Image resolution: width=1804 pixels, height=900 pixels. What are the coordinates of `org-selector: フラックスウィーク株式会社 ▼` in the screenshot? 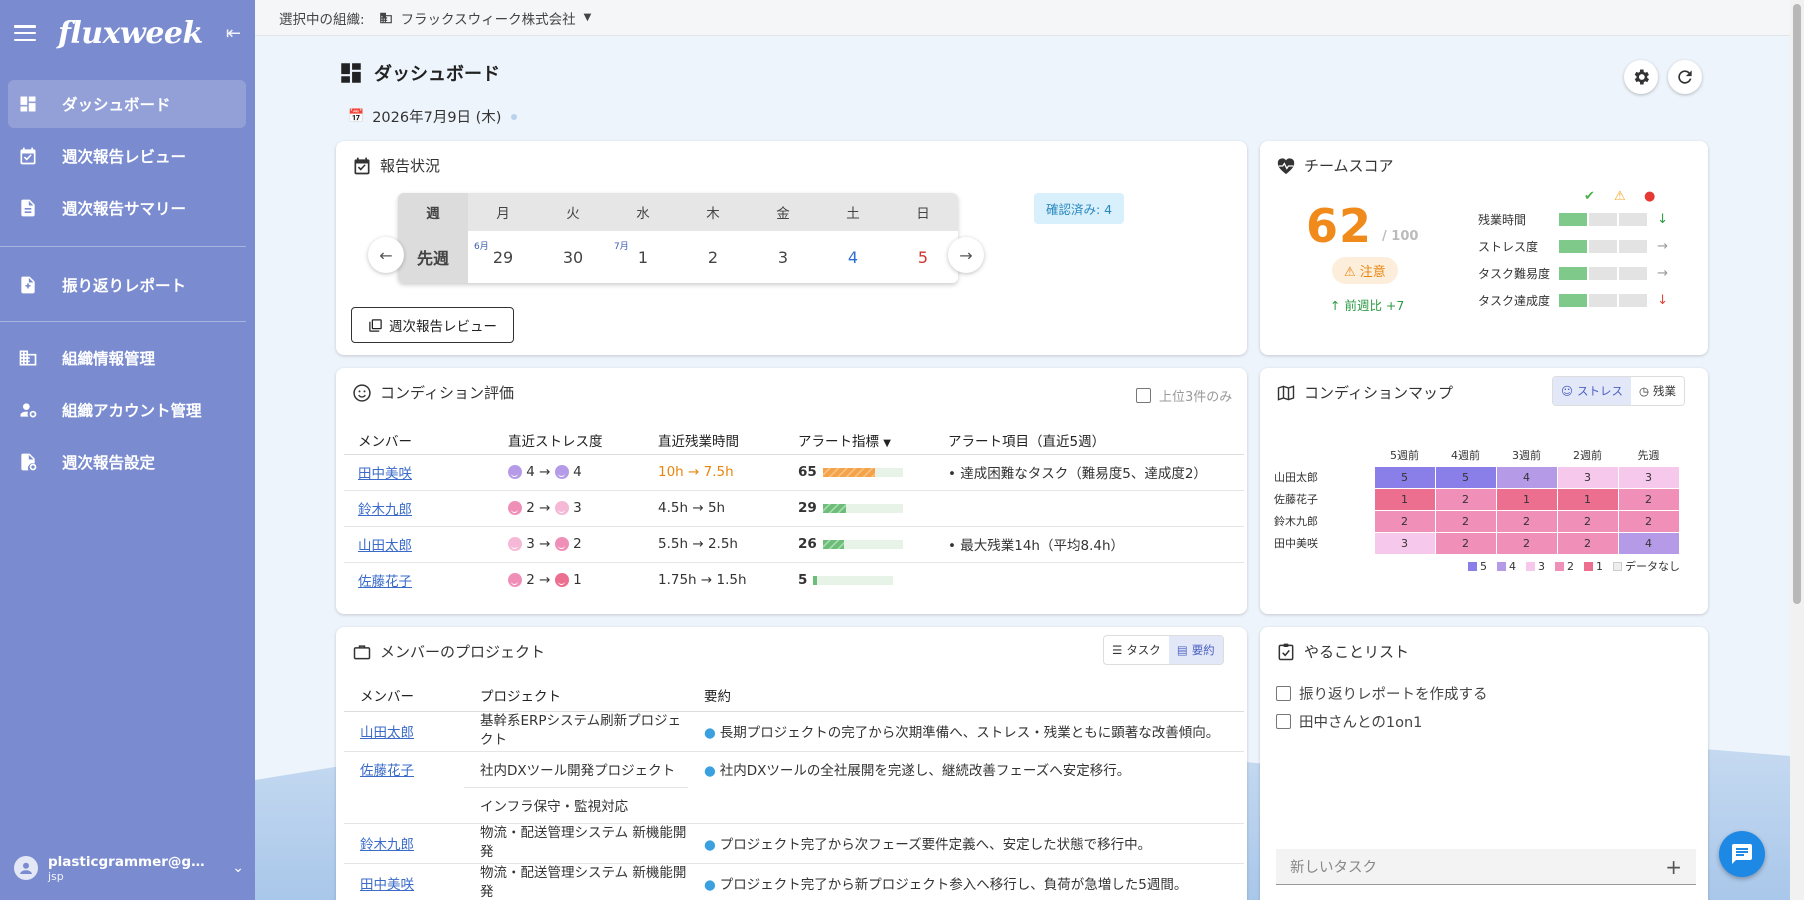 It's located at (485, 18).